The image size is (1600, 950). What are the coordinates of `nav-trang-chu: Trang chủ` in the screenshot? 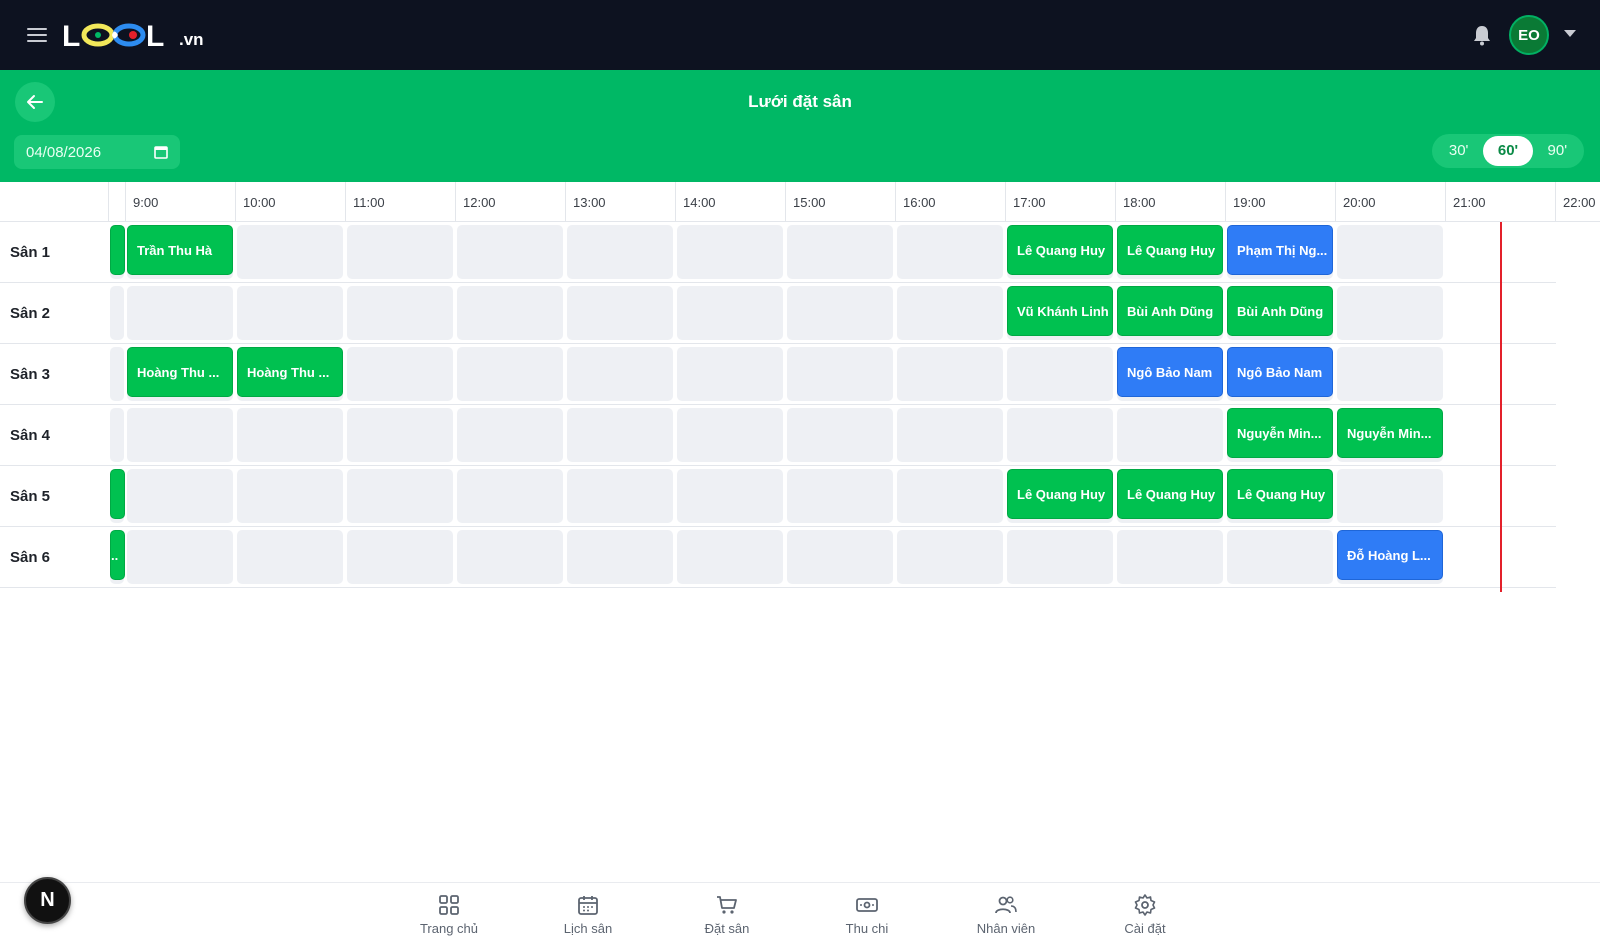 It's located at (449, 914).